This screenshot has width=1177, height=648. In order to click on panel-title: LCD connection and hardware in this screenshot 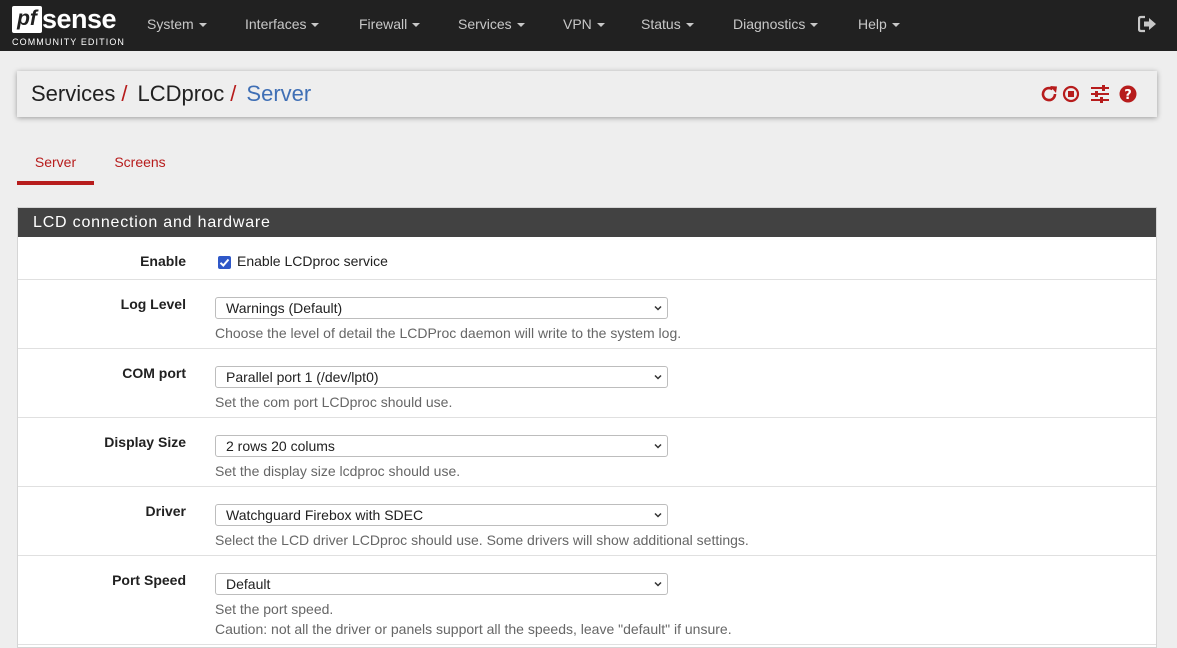, I will do `click(587, 222)`.